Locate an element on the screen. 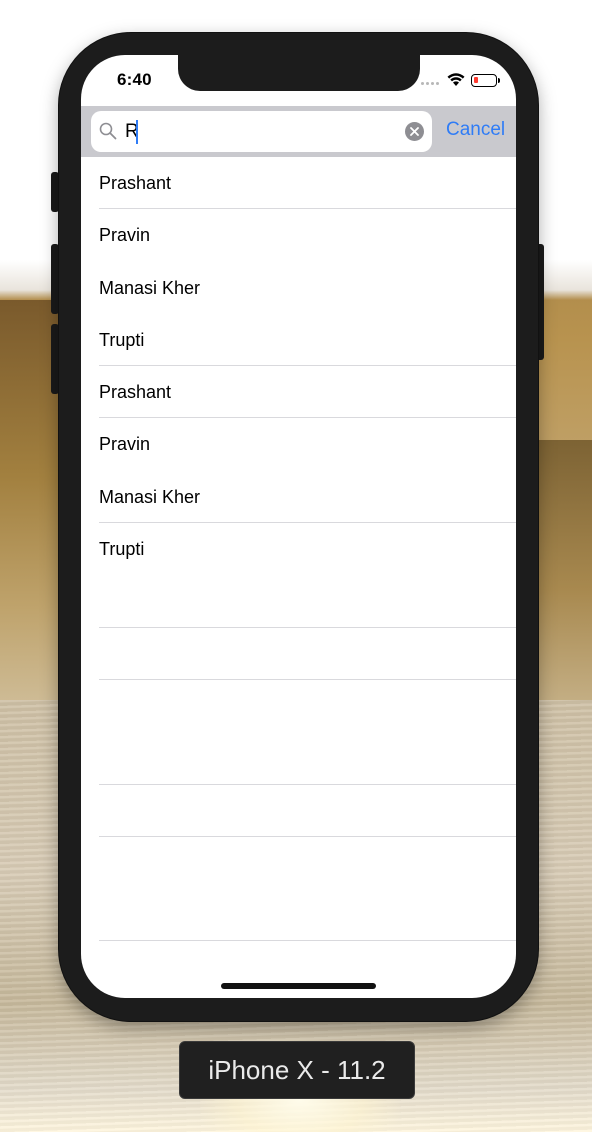 The height and width of the screenshot is (1132, 592). battery-icon is located at coordinates (485, 80).